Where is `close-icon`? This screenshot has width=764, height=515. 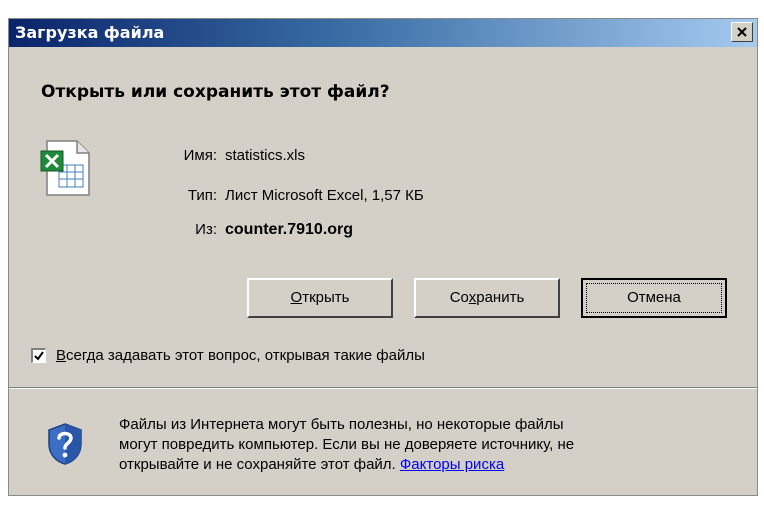 close-icon is located at coordinates (742, 32).